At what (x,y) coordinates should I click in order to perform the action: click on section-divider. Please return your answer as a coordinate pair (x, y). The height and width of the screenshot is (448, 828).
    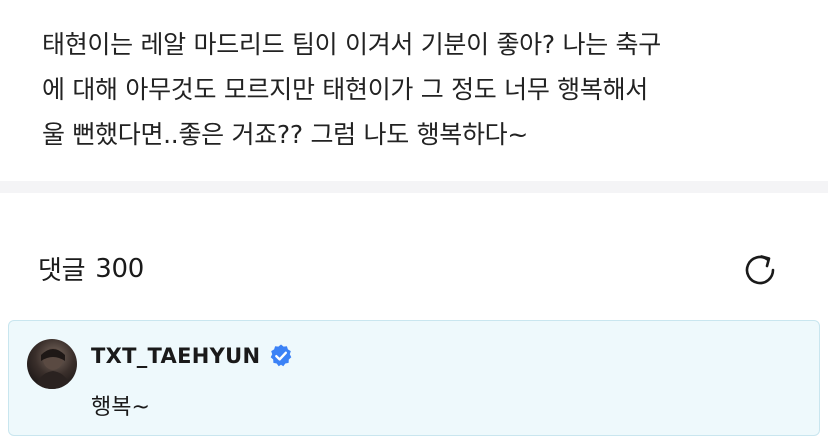
    Looking at the image, I should click on (414, 187).